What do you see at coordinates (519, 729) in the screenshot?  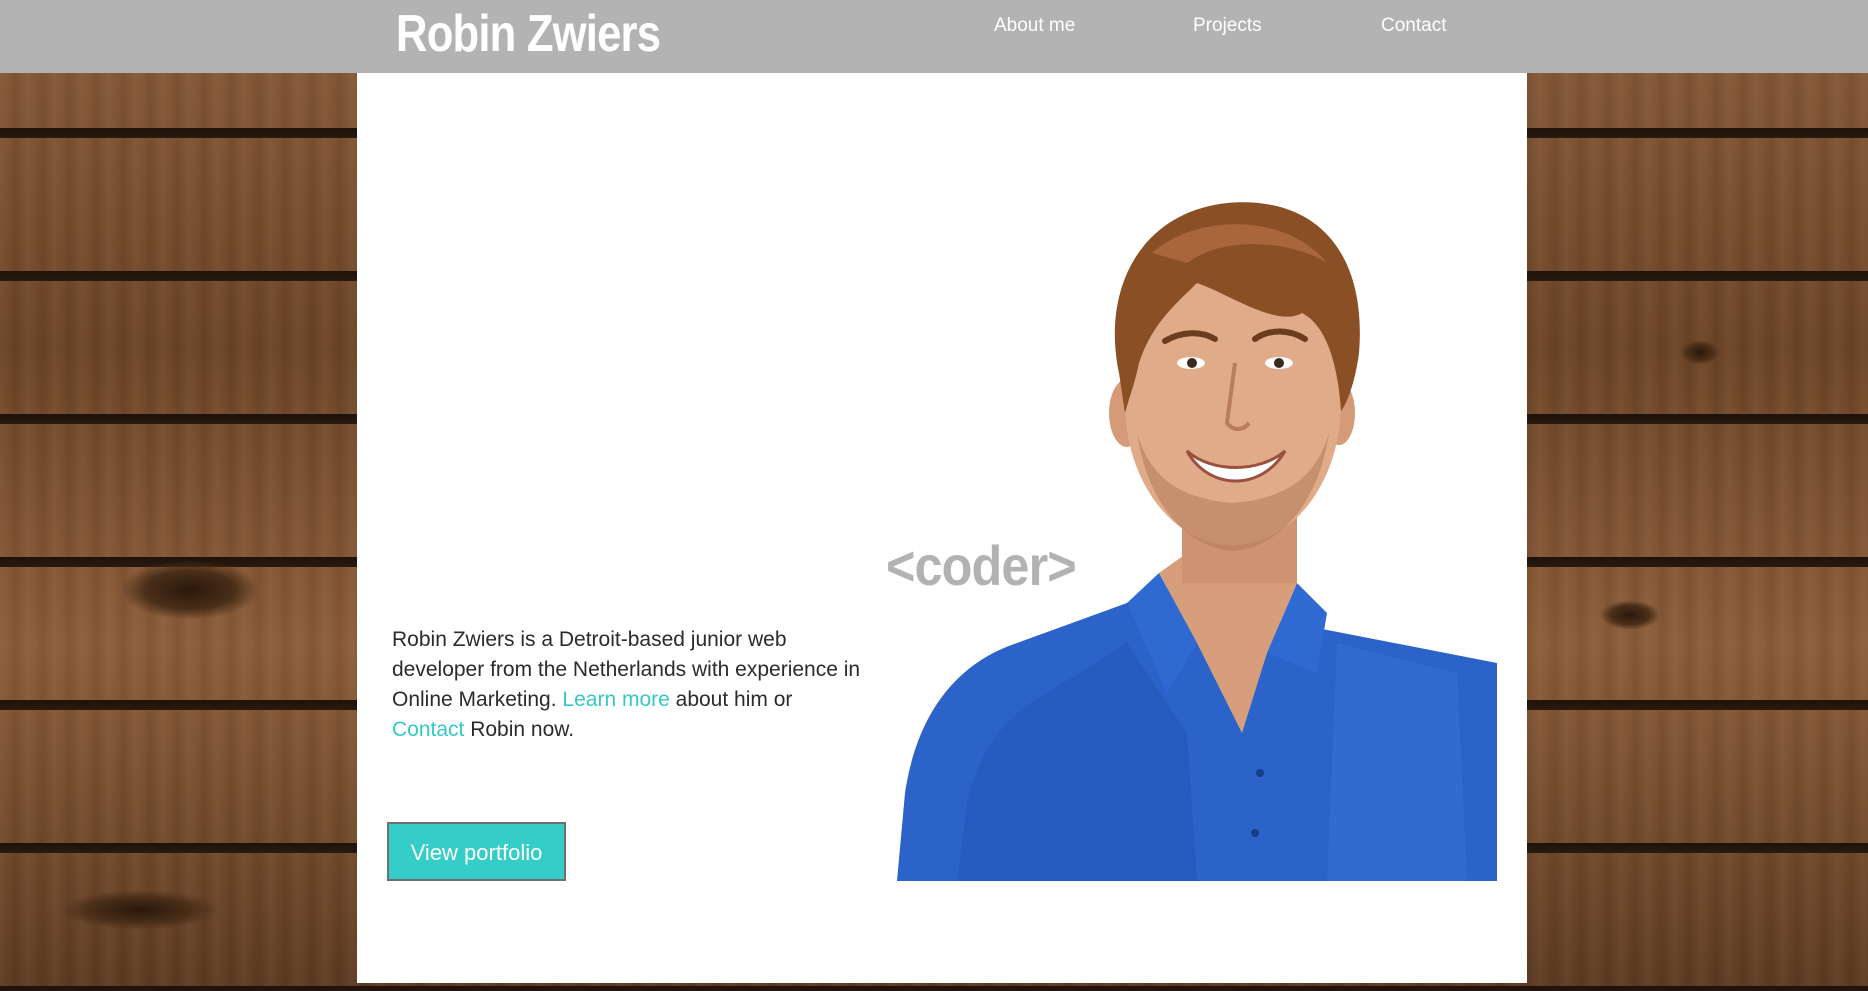 I see `intro-text-3: Robin now.` at bounding box center [519, 729].